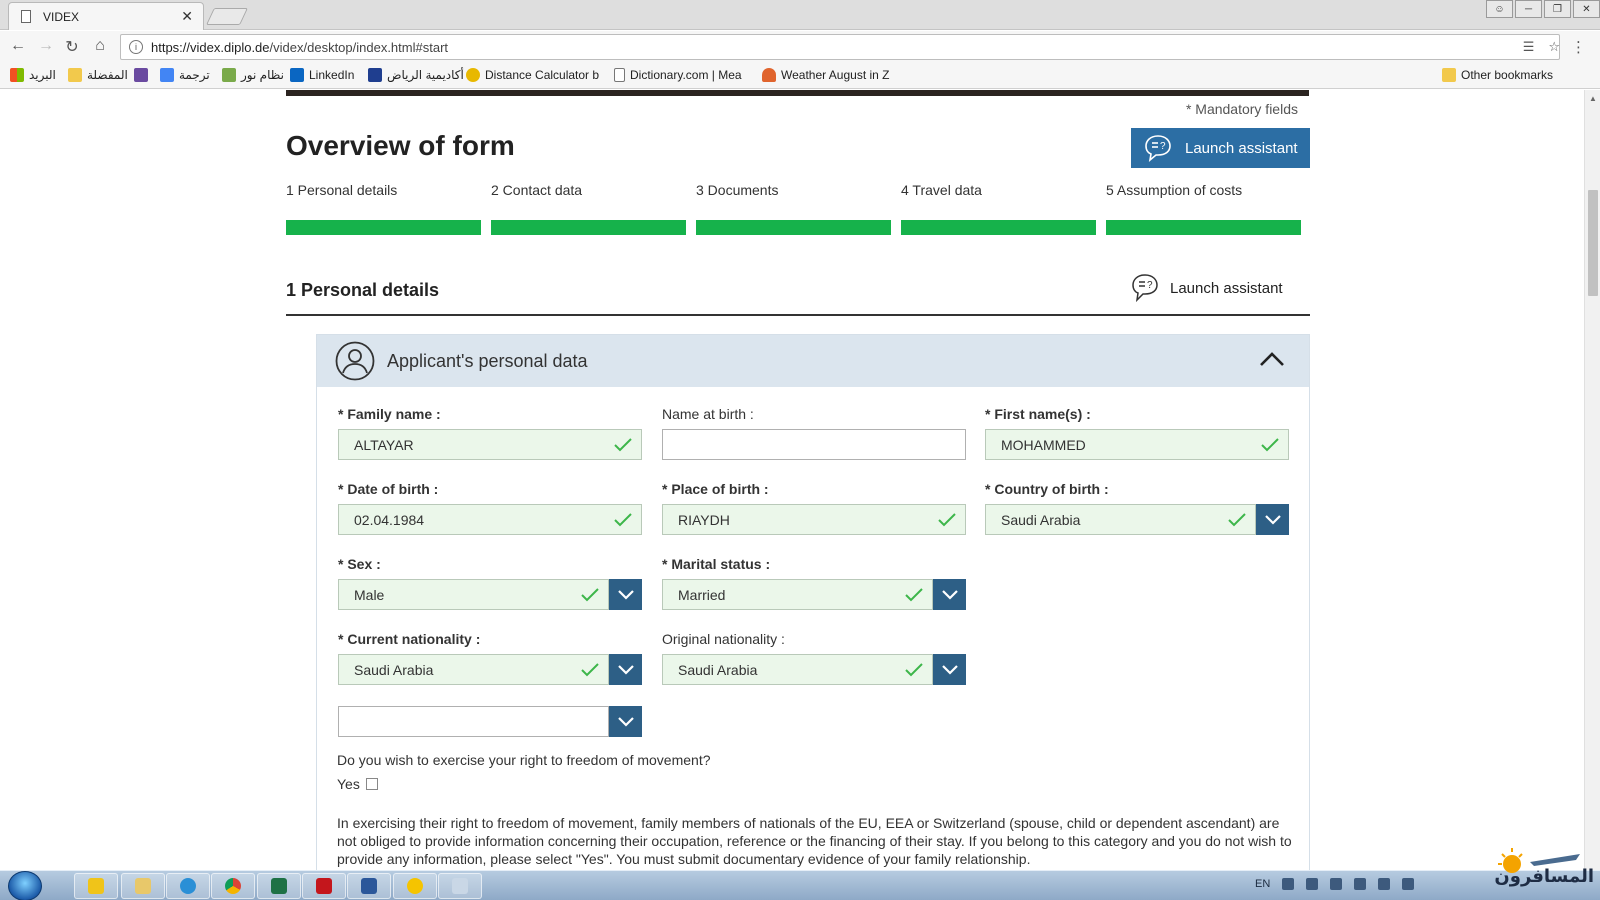  I want to click on minimize-button: ─, so click(1528, 9).